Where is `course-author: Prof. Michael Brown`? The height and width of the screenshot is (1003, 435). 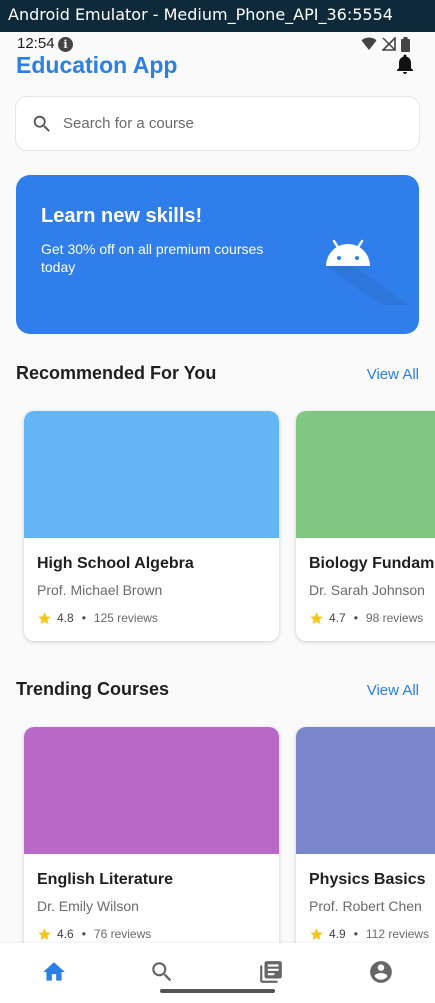
course-author: Prof. Michael Brown is located at coordinates (100, 590).